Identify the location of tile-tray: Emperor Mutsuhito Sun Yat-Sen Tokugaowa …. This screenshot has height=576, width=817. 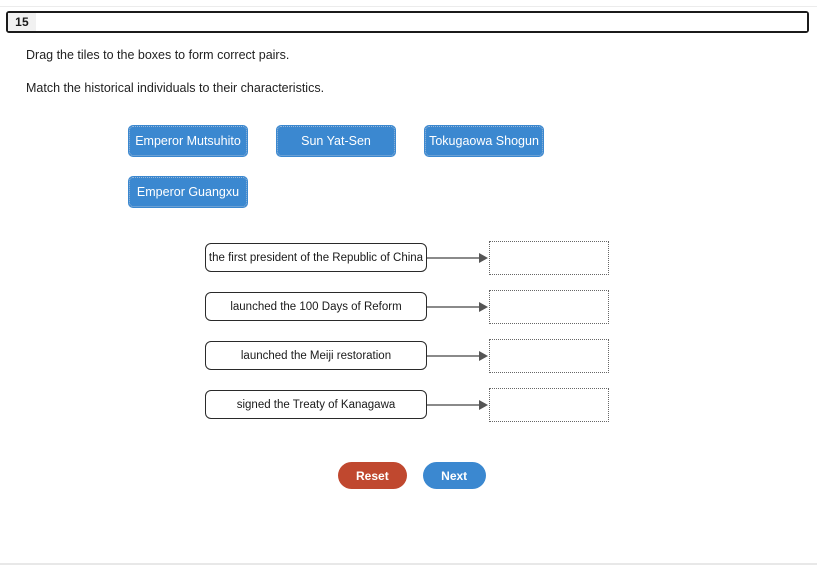
(358, 176).